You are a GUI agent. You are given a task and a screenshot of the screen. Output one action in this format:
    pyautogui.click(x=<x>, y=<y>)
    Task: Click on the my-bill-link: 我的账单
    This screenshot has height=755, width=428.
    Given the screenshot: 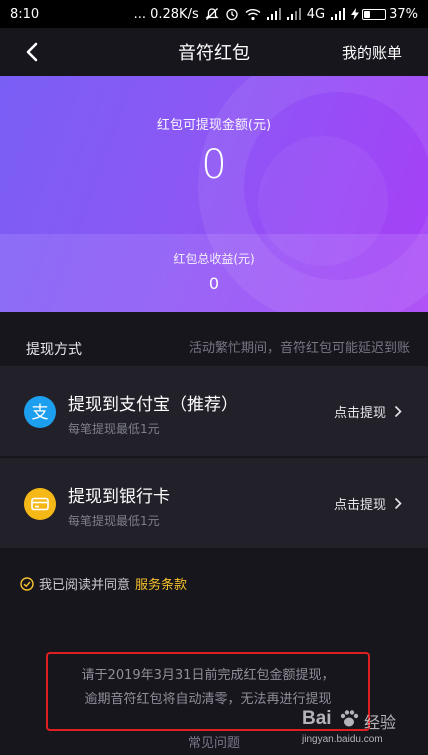 What is the action you would take?
    pyautogui.click(x=372, y=52)
    